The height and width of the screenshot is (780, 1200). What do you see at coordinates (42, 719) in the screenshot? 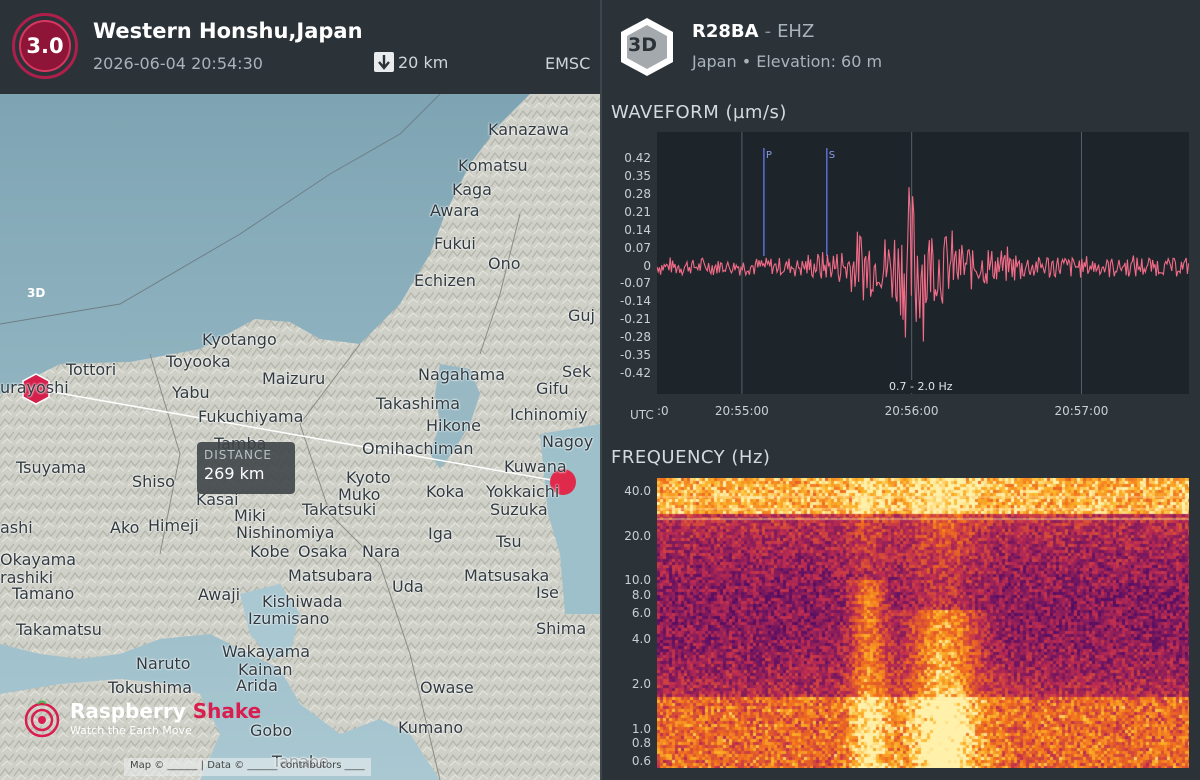
I see `raspberry-shake-icon` at bounding box center [42, 719].